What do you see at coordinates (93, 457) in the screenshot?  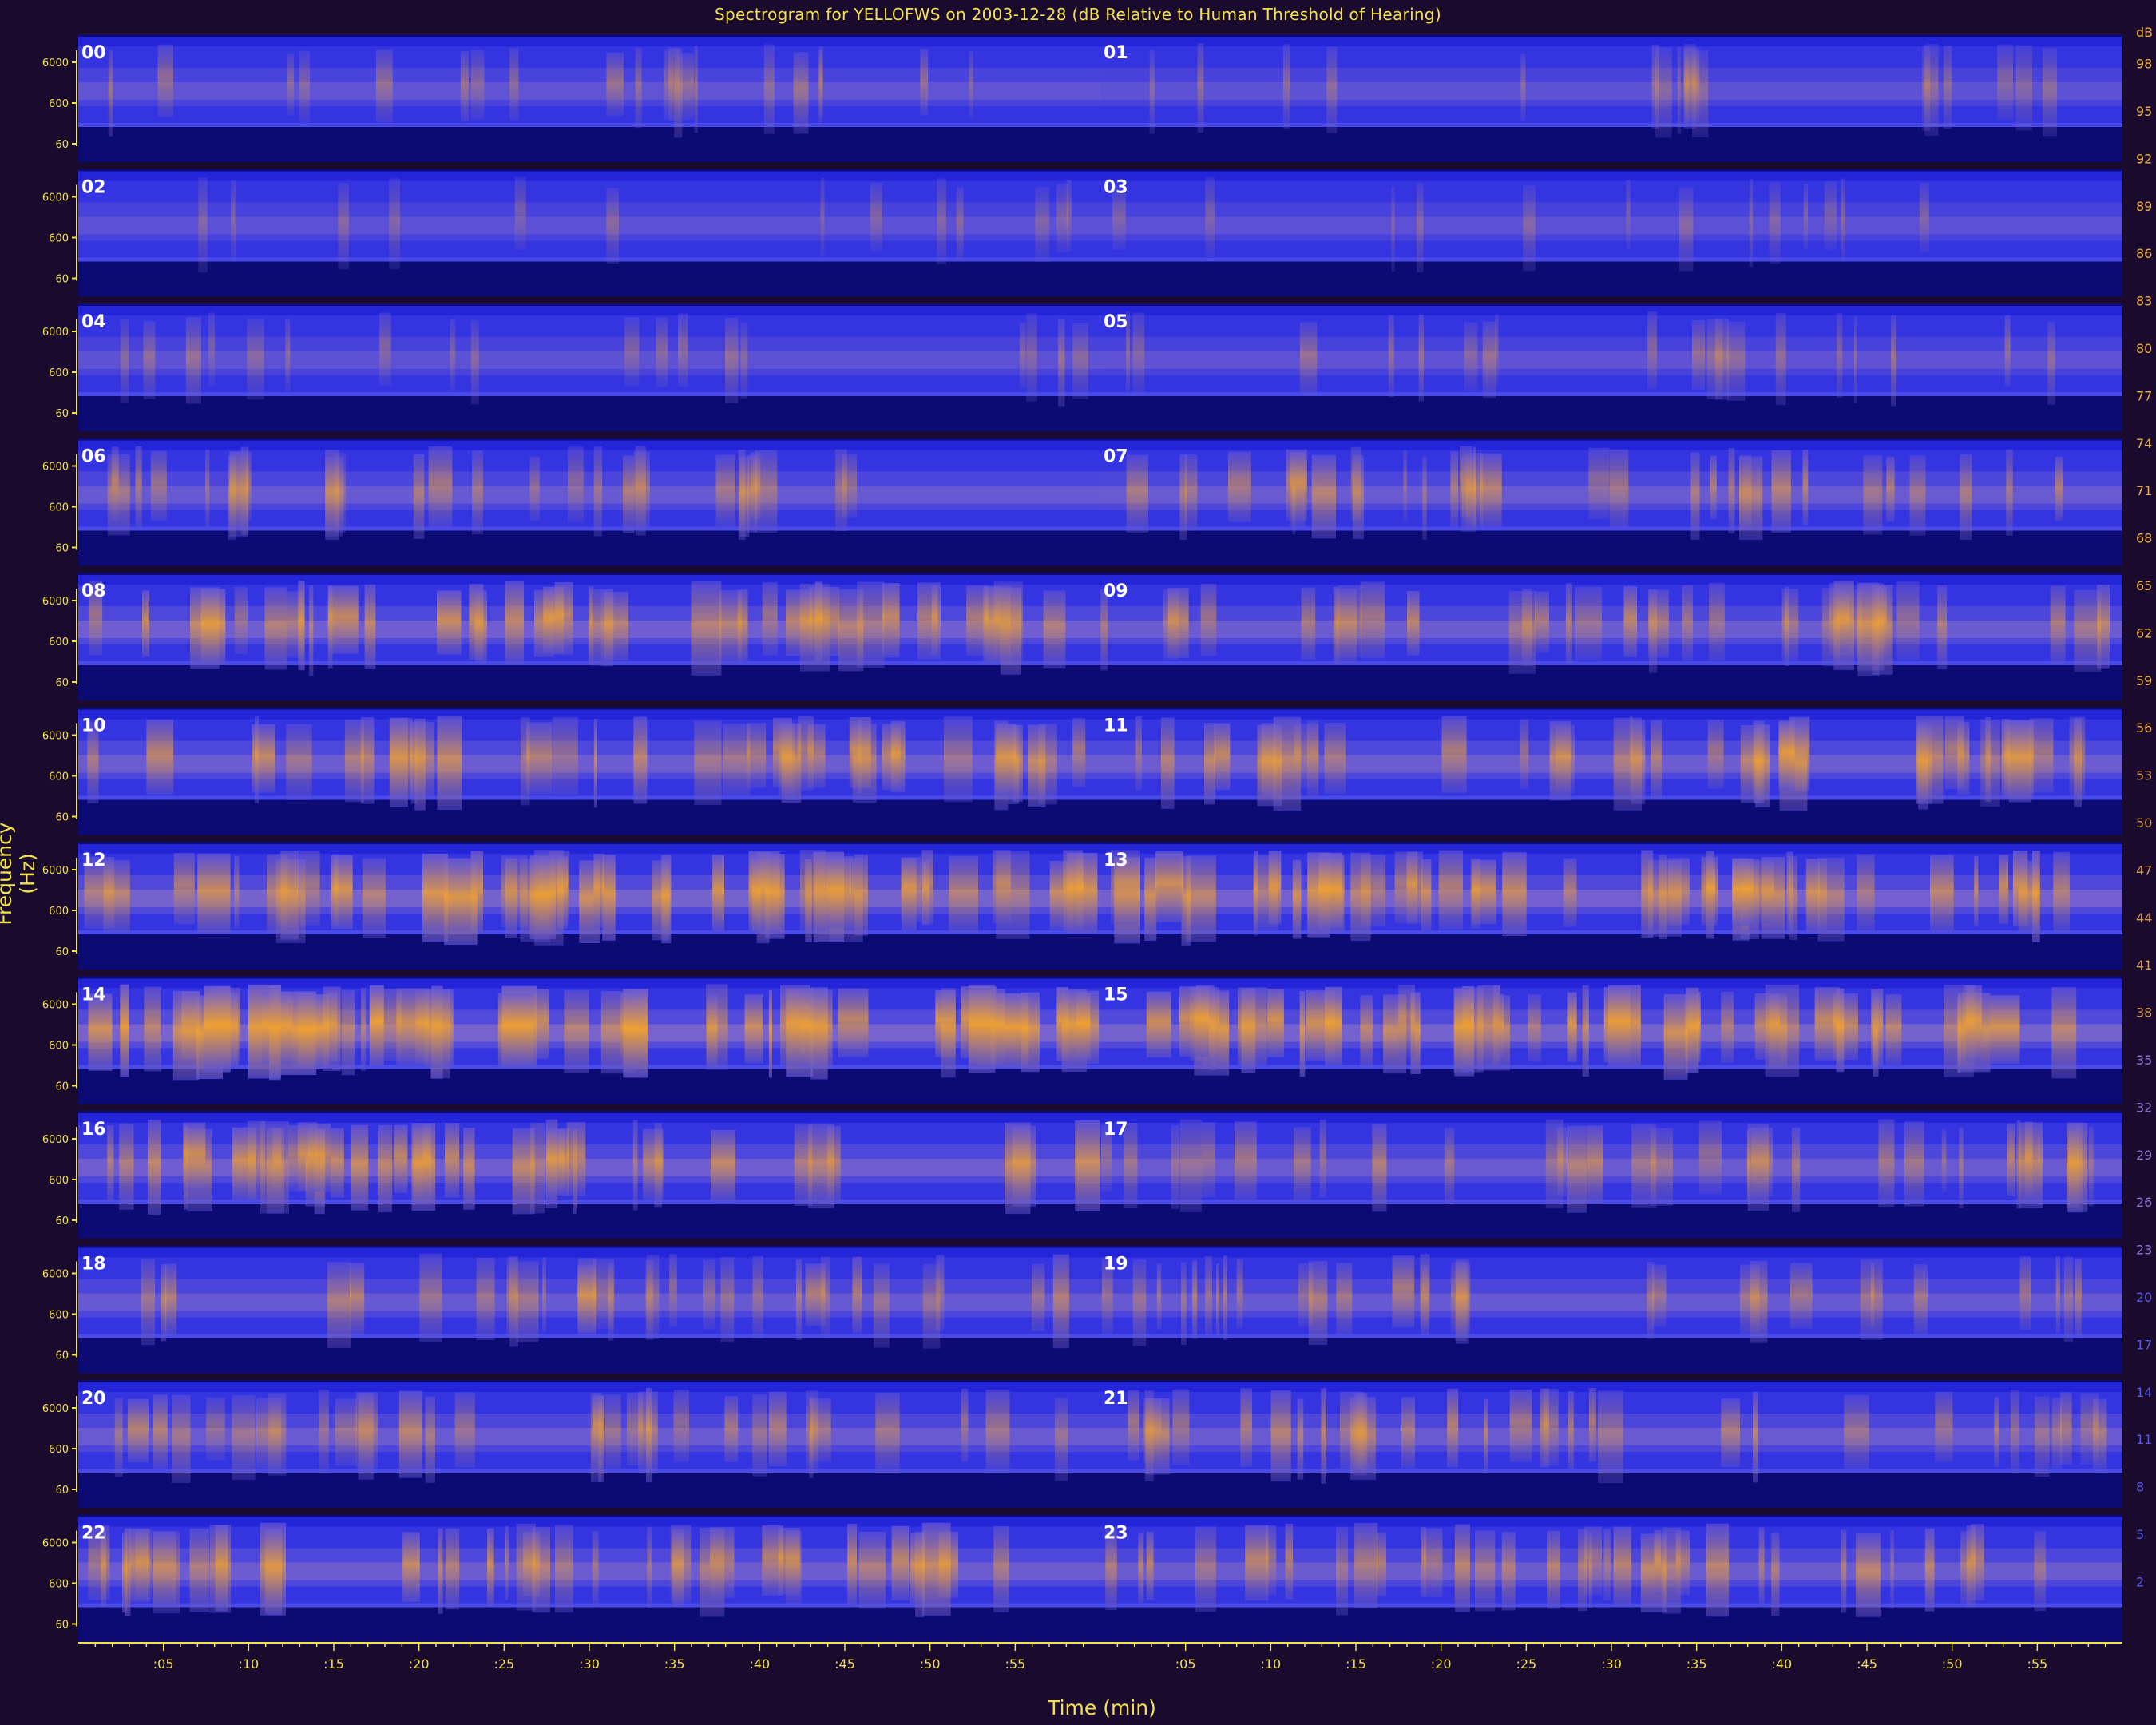 I see `hour-label: 06` at bounding box center [93, 457].